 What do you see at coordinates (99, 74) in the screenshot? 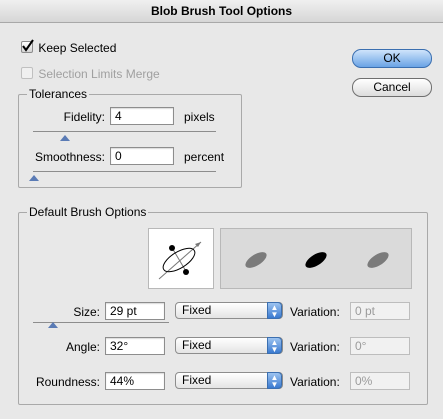
I see `selection-limits-merge-label: Selection Limits Merge` at bounding box center [99, 74].